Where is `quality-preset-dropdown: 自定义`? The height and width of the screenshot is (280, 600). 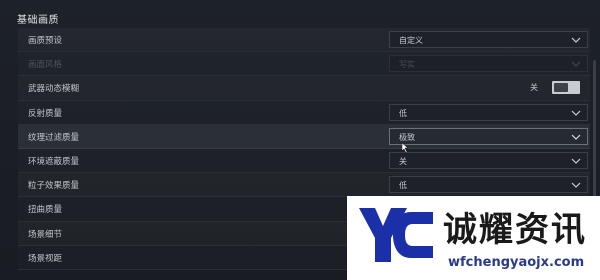 quality-preset-dropdown: 自定义 is located at coordinates (488, 39).